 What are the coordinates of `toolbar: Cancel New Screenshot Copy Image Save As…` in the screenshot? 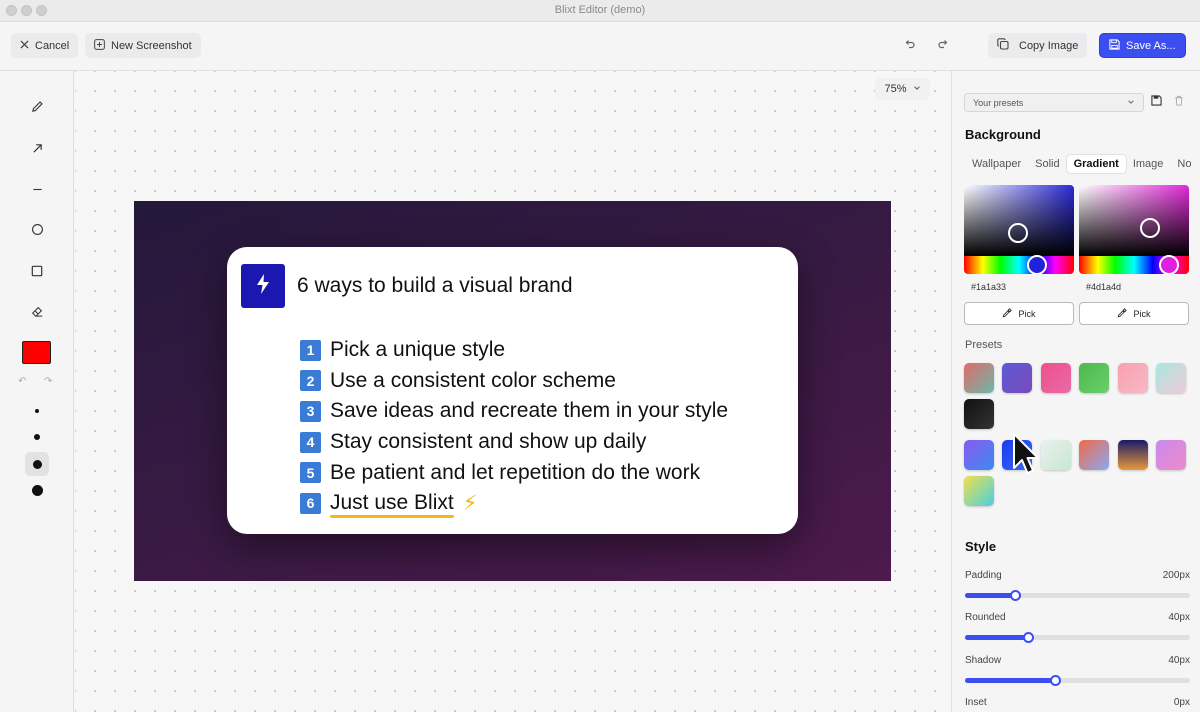 It's located at (600, 46).